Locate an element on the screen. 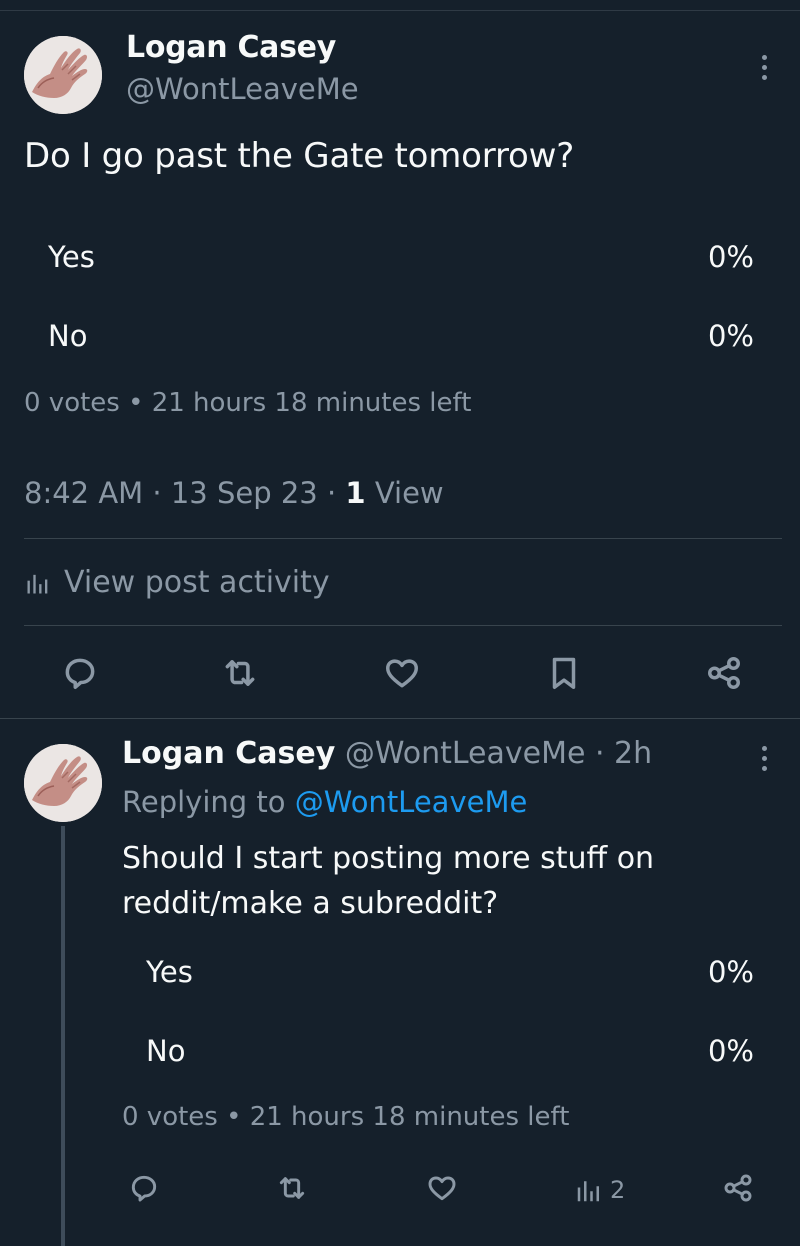 This screenshot has height=1246, width=800. view-post-activity-link: View post activity is located at coordinates (177, 582).